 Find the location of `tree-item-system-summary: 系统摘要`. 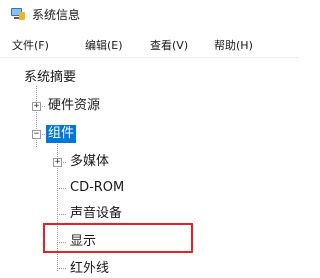

tree-item-system-summary: 系统摘要 is located at coordinates (50, 78).